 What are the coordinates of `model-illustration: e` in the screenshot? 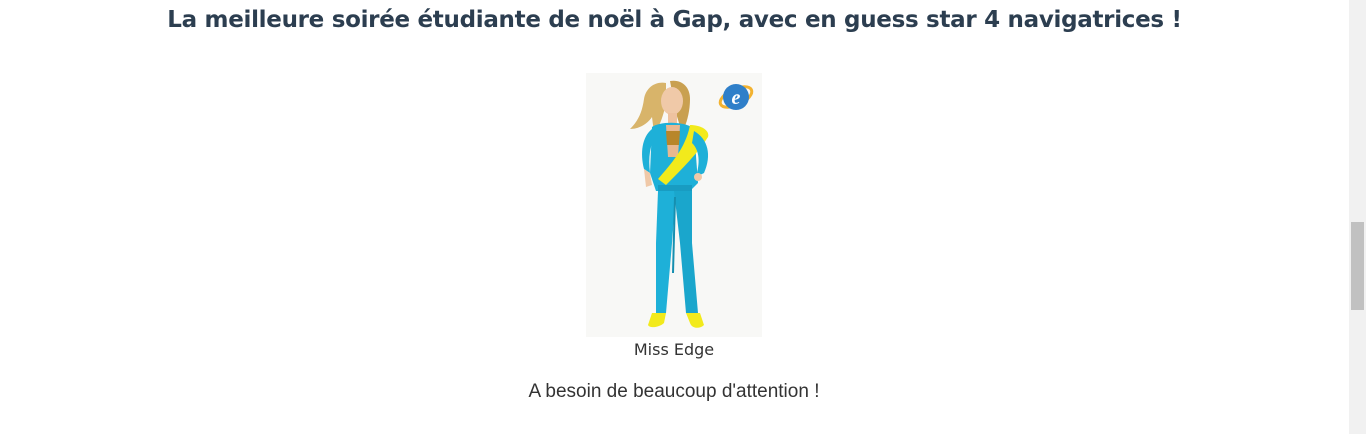 It's located at (674, 205).